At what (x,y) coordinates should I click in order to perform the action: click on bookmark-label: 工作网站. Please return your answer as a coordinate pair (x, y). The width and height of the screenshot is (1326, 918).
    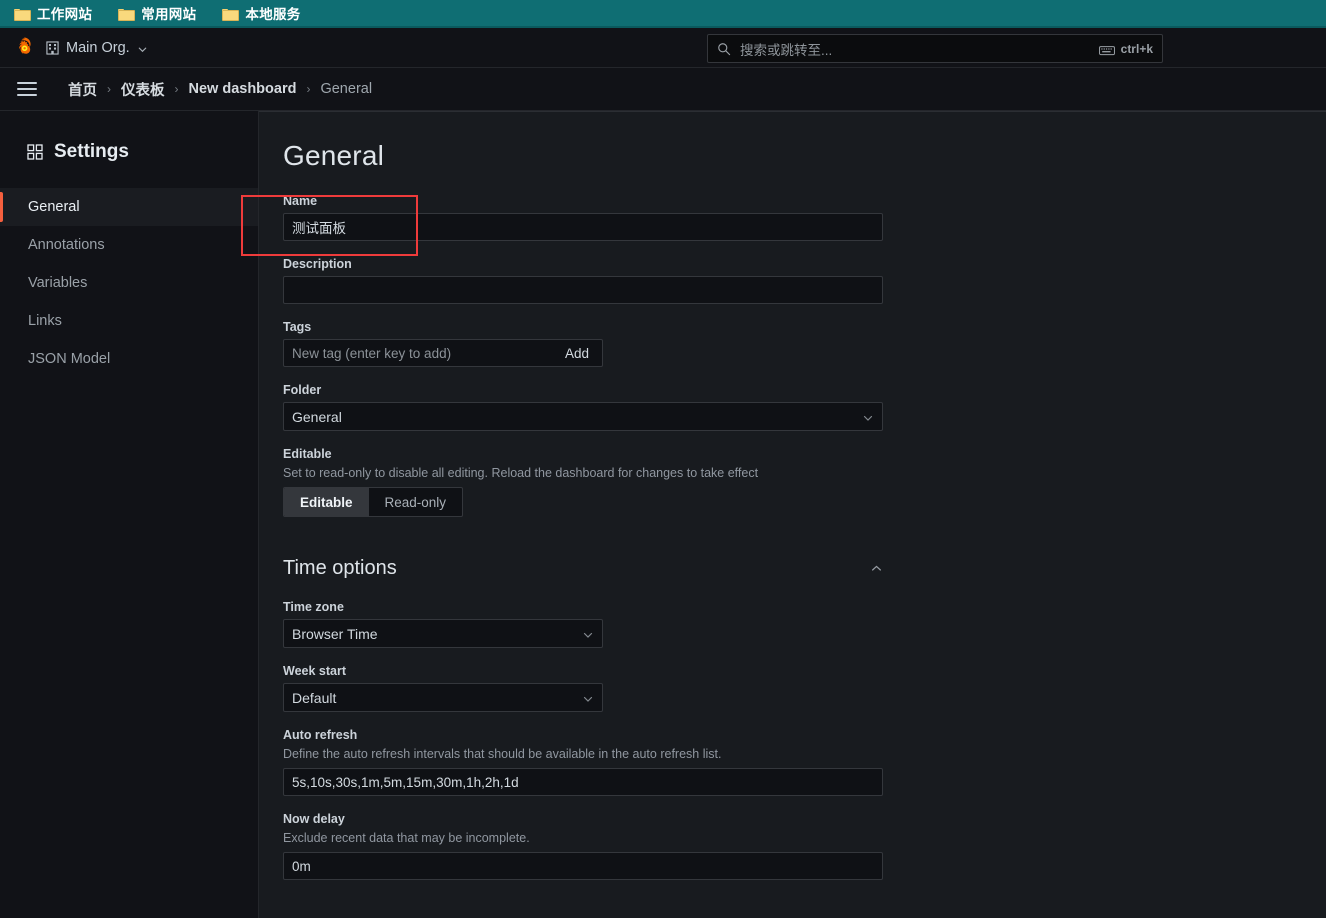
    Looking at the image, I should click on (65, 14).